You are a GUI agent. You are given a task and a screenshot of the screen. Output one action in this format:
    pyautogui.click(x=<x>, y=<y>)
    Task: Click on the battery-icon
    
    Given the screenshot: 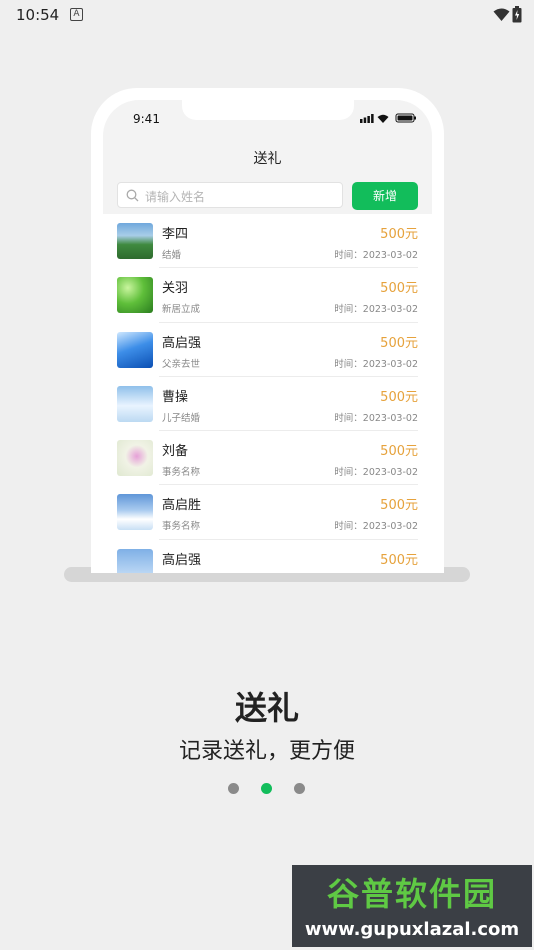 What is the action you would take?
    pyautogui.click(x=517, y=14)
    